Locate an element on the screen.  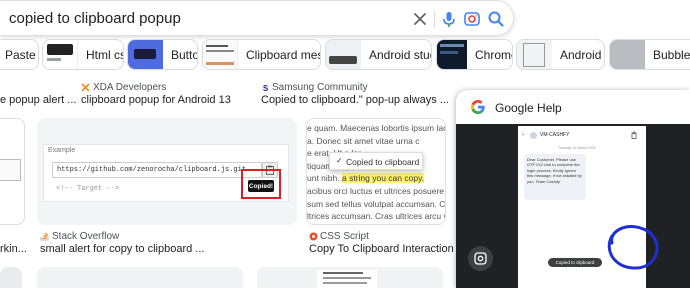
panel-header: Google Help is located at coordinates (573, 107).